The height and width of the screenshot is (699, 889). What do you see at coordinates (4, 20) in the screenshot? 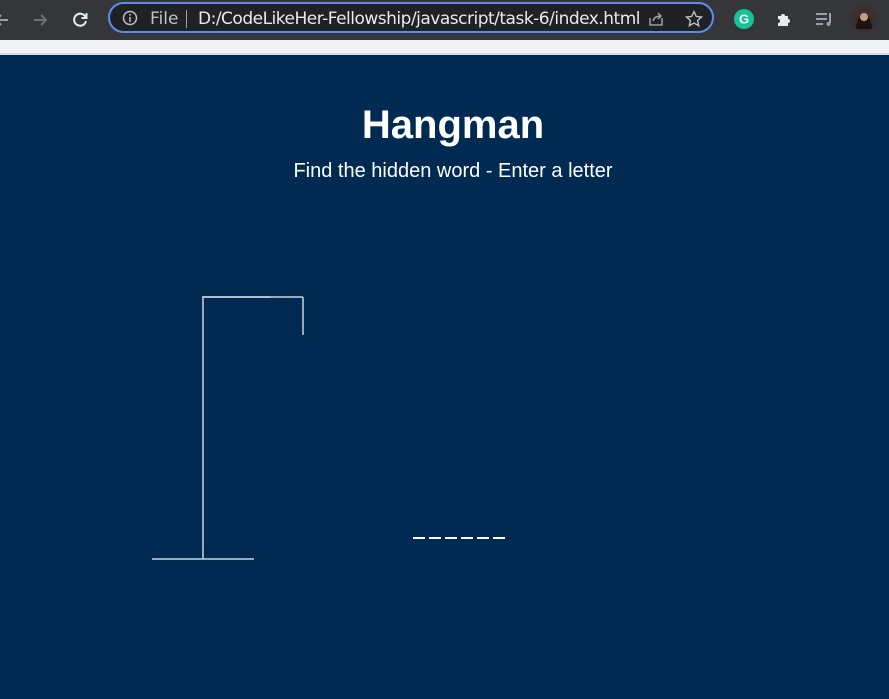
I see `arrow-left-icon` at bounding box center [4, 20].